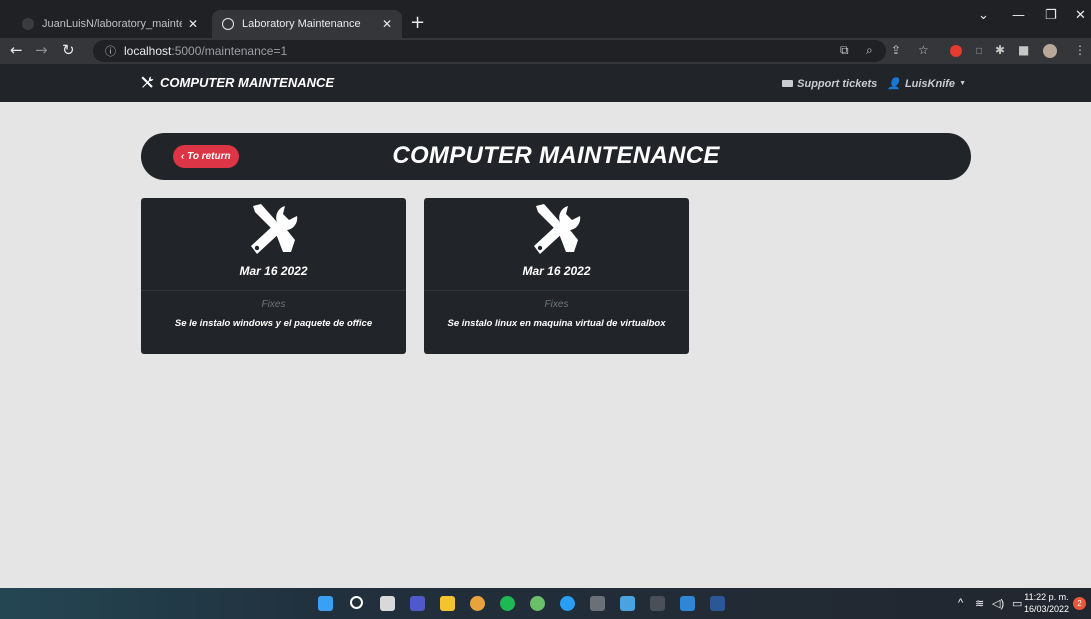  Describe the element at coordinates (837, 83) in the screenshot. I see `support-tickets-label: Support tickets` at that location.